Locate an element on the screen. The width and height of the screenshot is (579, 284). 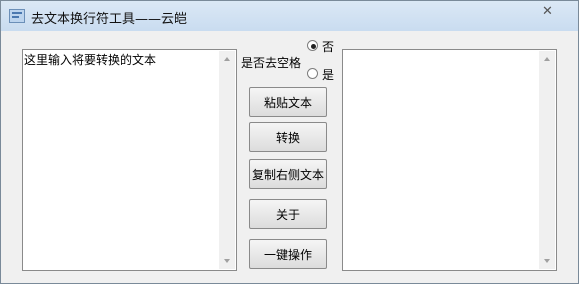
radio-selected-dot is located at coordinates (313, 46).